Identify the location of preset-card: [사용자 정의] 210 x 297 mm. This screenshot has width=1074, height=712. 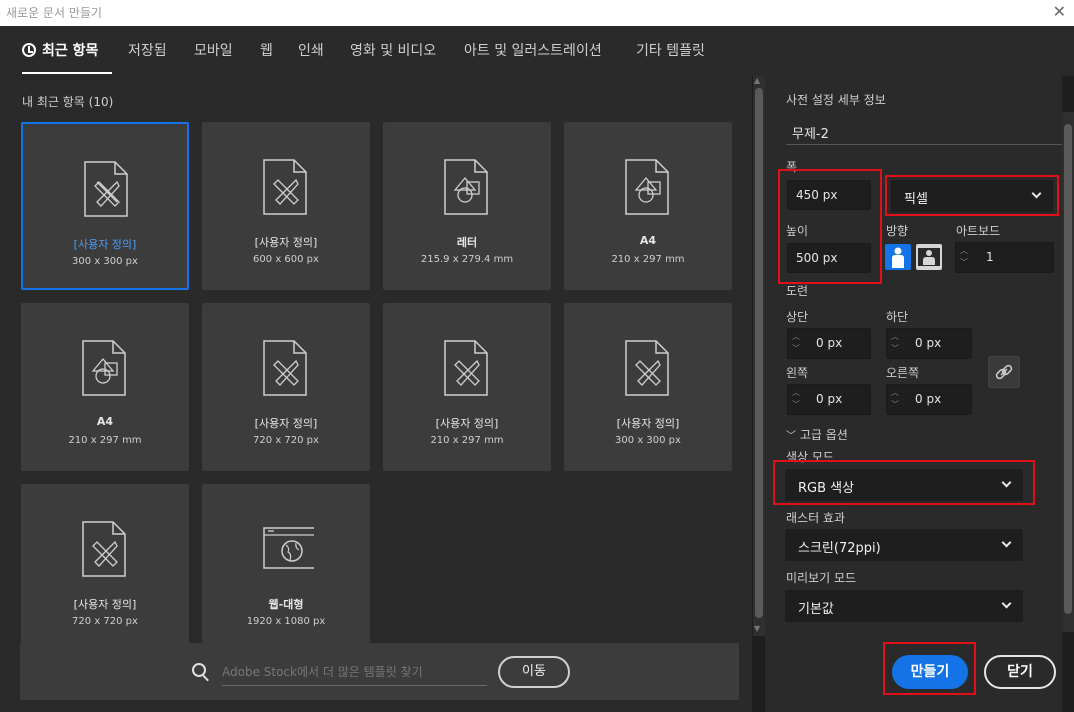
(467, 387).